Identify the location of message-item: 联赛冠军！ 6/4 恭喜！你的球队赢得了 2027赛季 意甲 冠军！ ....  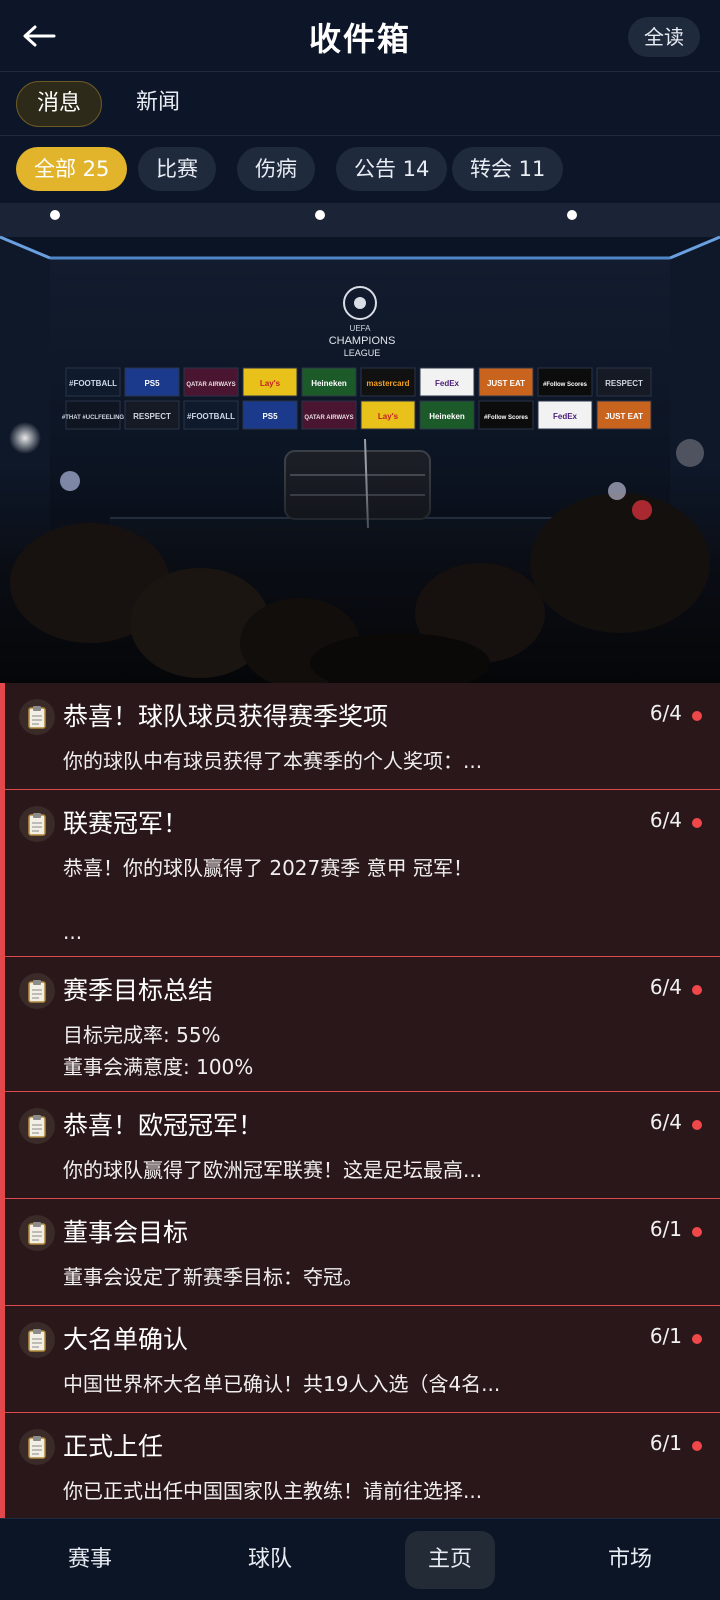
(360, 873).